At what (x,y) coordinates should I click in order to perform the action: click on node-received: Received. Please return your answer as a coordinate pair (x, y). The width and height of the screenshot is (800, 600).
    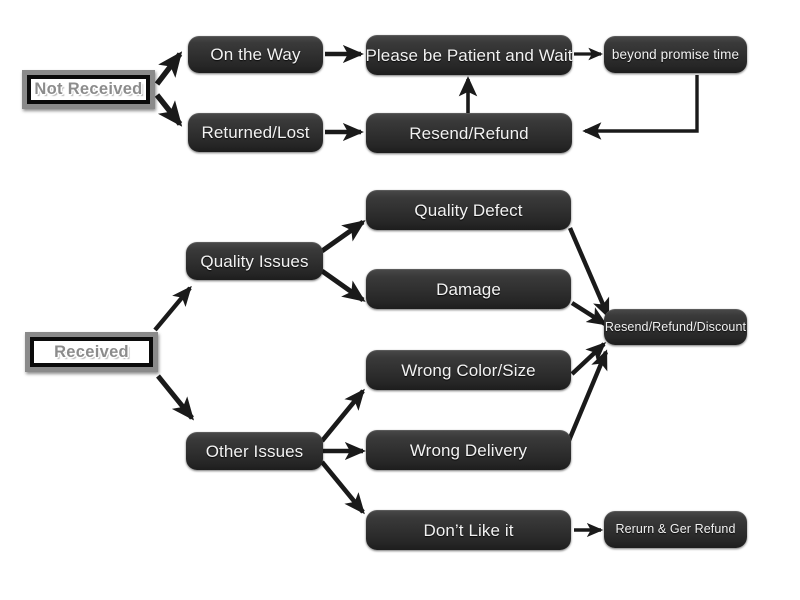
    Looking at the image, I should click on (91, 352).